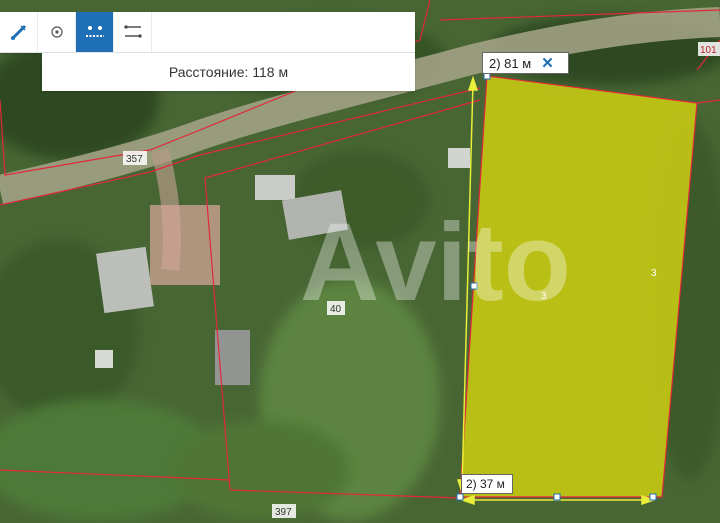 Image resolution: width=720 pixels, height=523 pixels. I want to click on parcel-label-357: 357, so click(134, 159).